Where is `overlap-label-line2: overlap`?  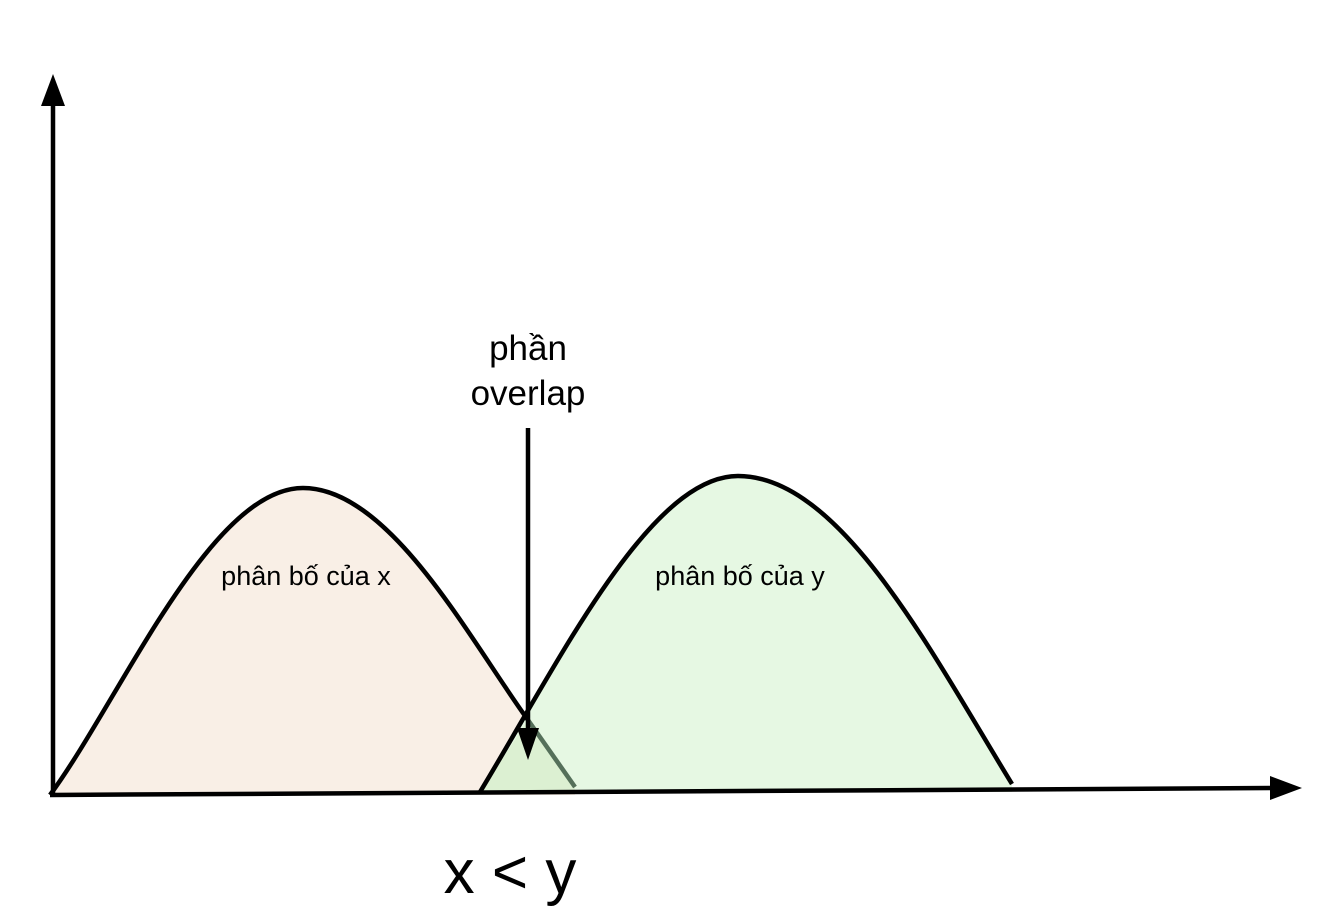 overlap-label-line2: overlap is located at coordinates (528, 393).